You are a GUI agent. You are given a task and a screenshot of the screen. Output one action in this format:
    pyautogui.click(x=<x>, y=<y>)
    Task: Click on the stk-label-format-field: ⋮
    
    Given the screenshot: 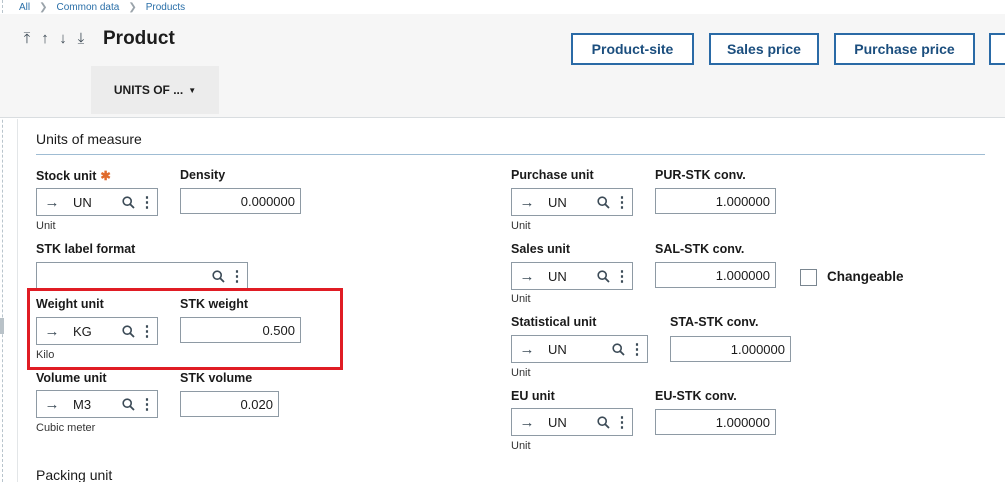 What is the action you would take?
    pyautogui.click(x=142, y=276)
    